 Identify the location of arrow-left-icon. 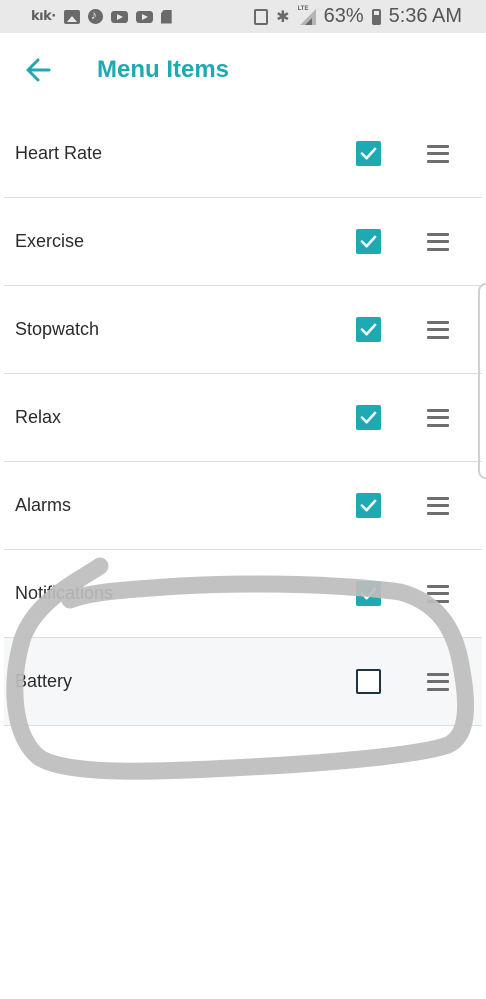
(38, 70).